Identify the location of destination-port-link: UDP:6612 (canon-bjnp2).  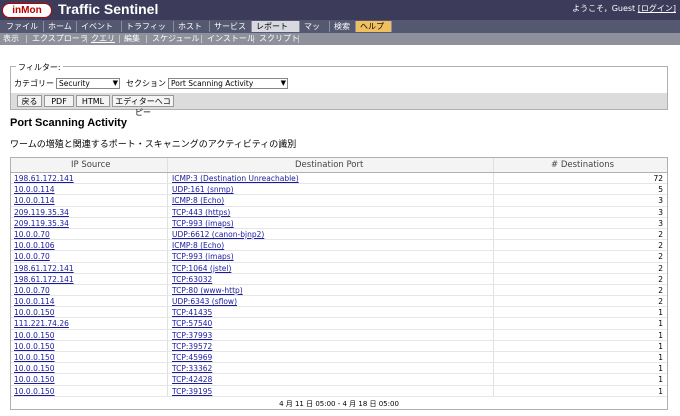
(218, 234).